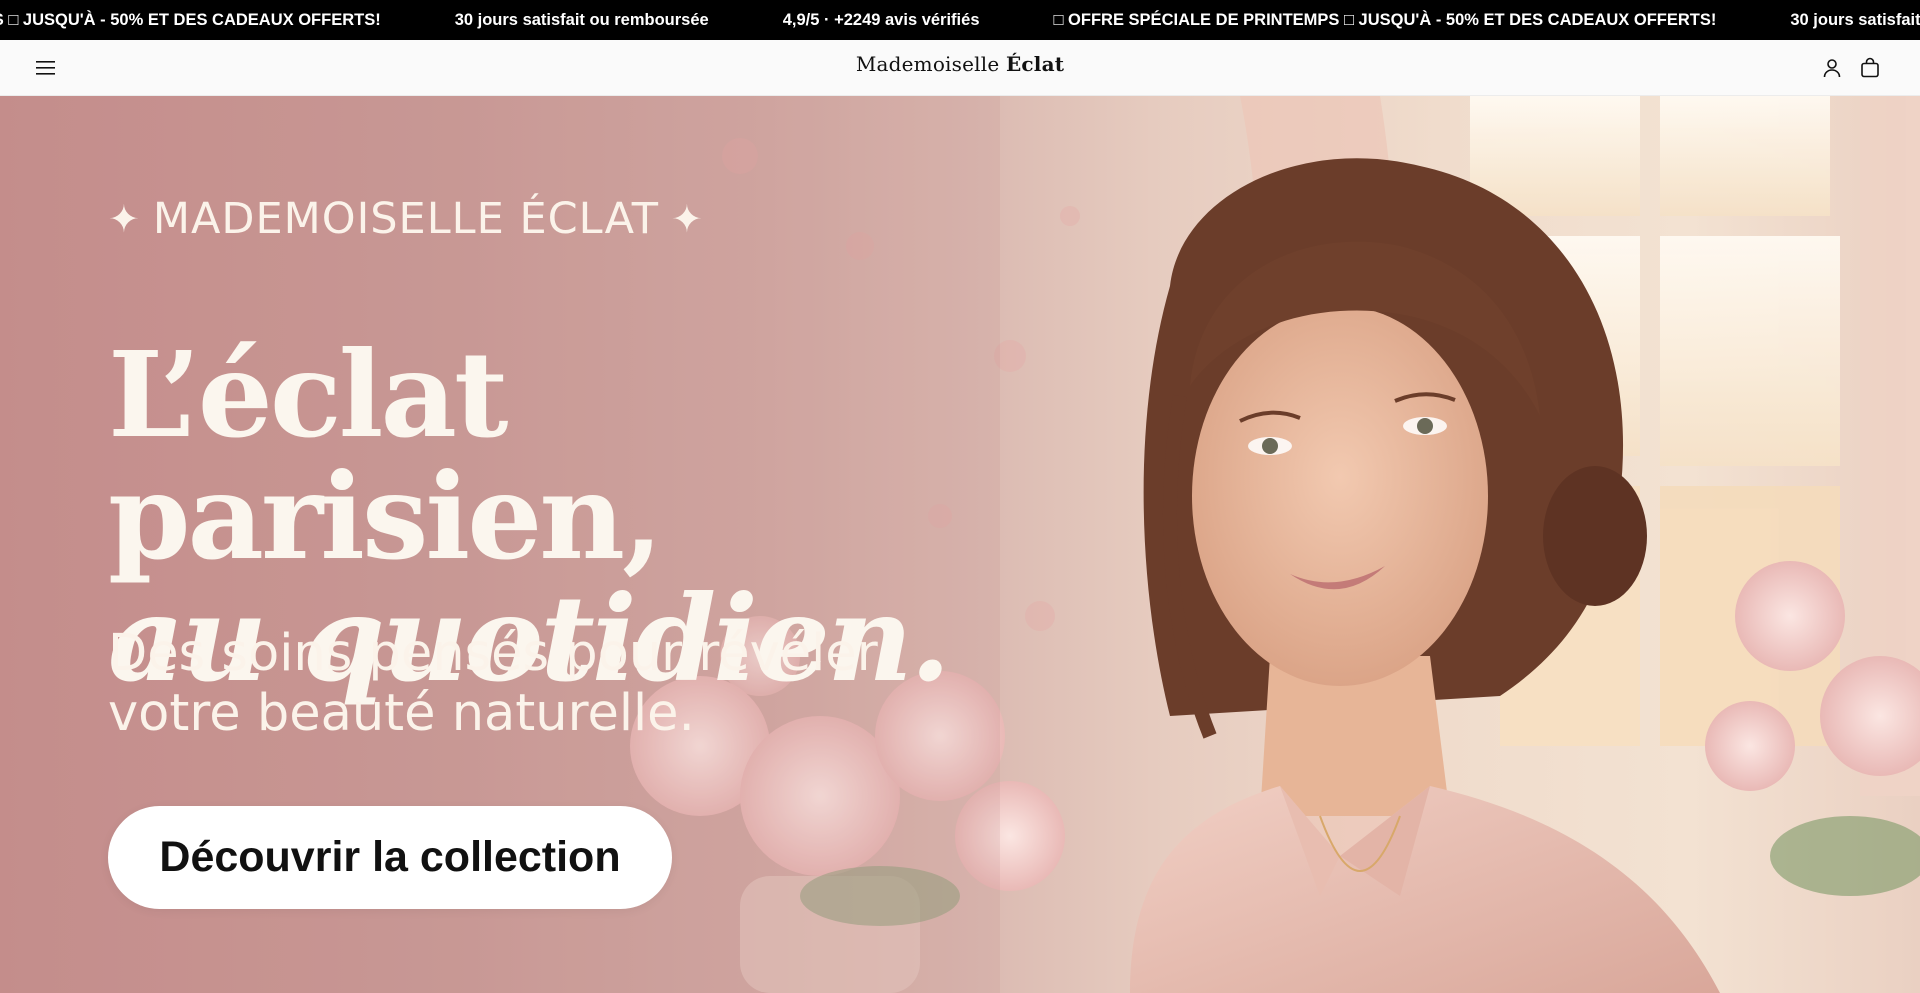 The height and width of the screenshot is (993, 1920). Describe the element at coordinates (881, 19) in the screenshot. I see `announcement-item: 4,9/5 · +2249 avis vérifiés` at that location.